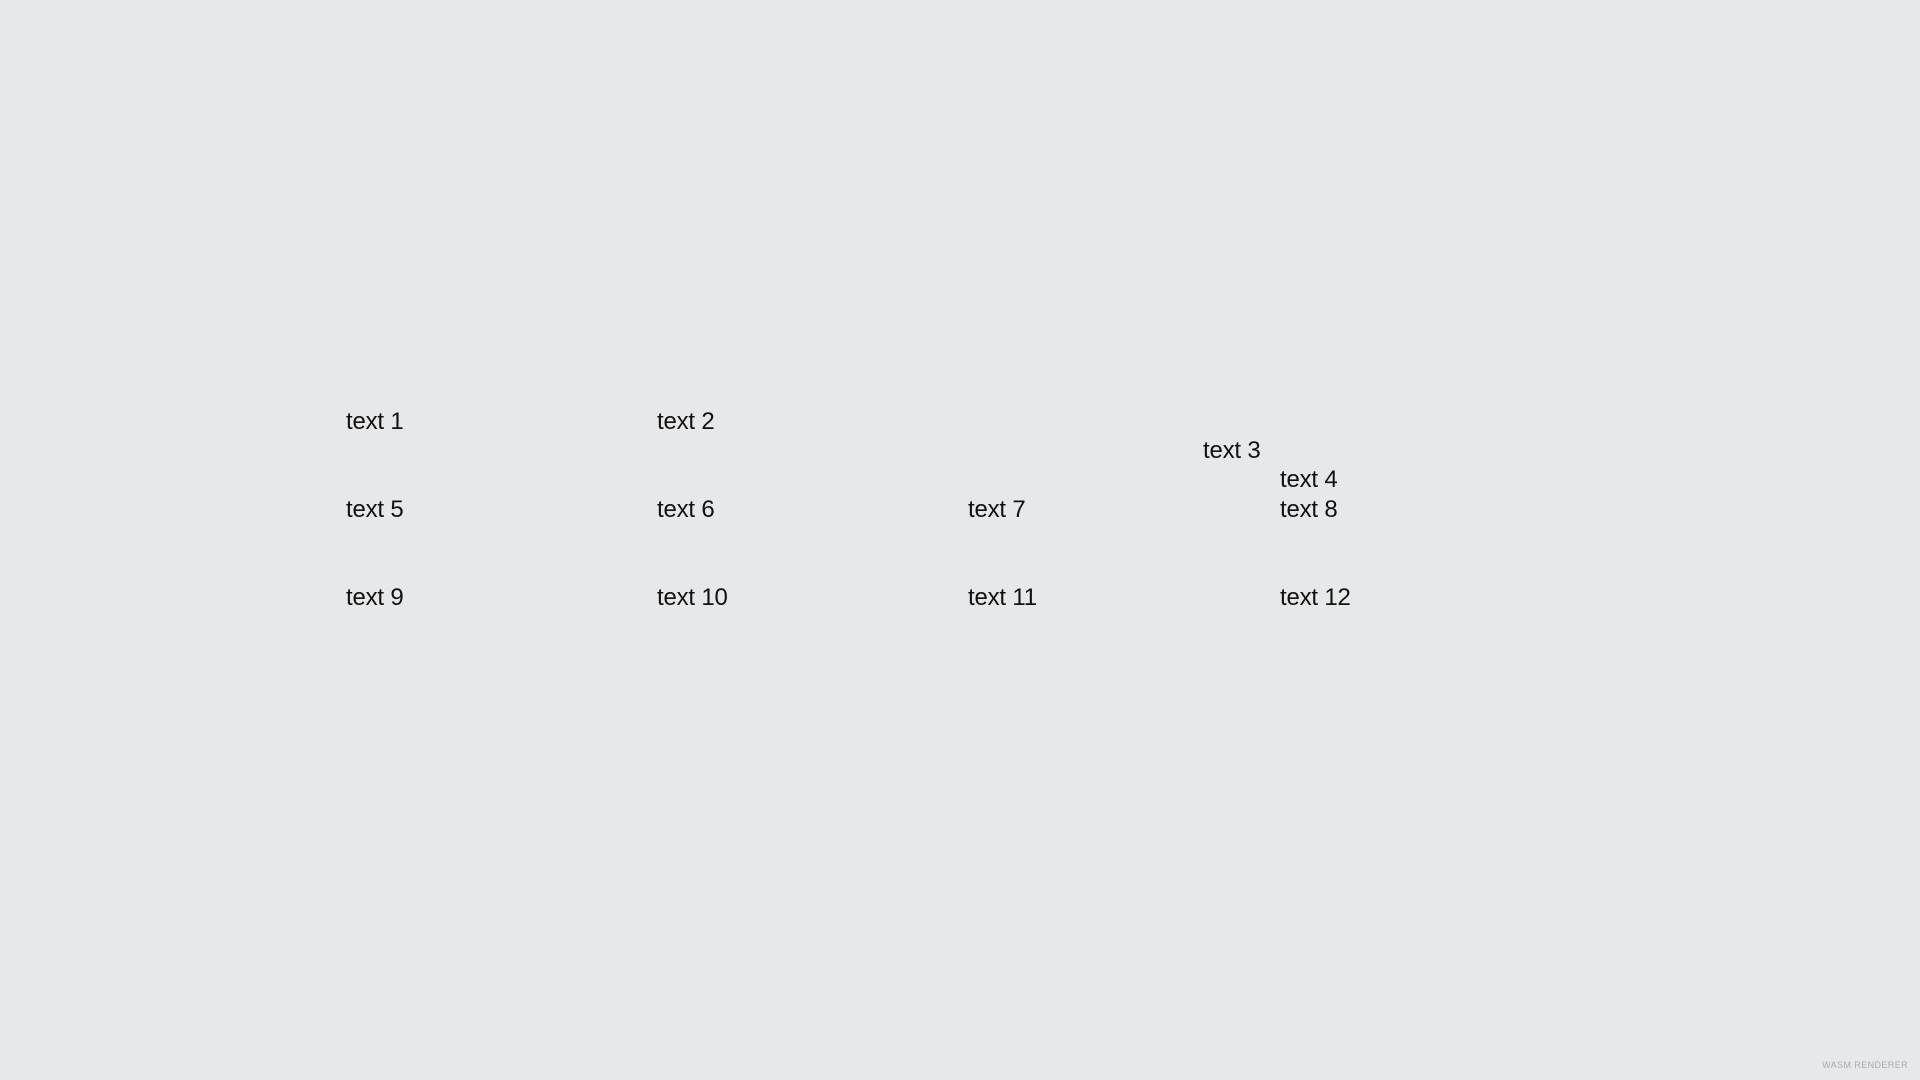 The image size is (1920, 1080). I want to click on text-label-5: text 5, so click(375, 509).